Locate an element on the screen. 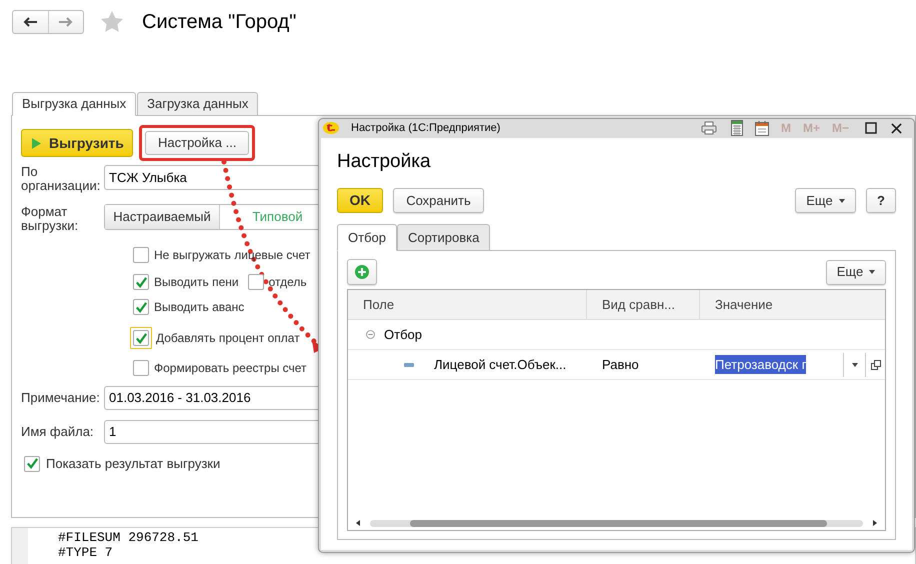 This screenshot has height=564, width=916. scrollbar-track is located at coordinates (616, 523).